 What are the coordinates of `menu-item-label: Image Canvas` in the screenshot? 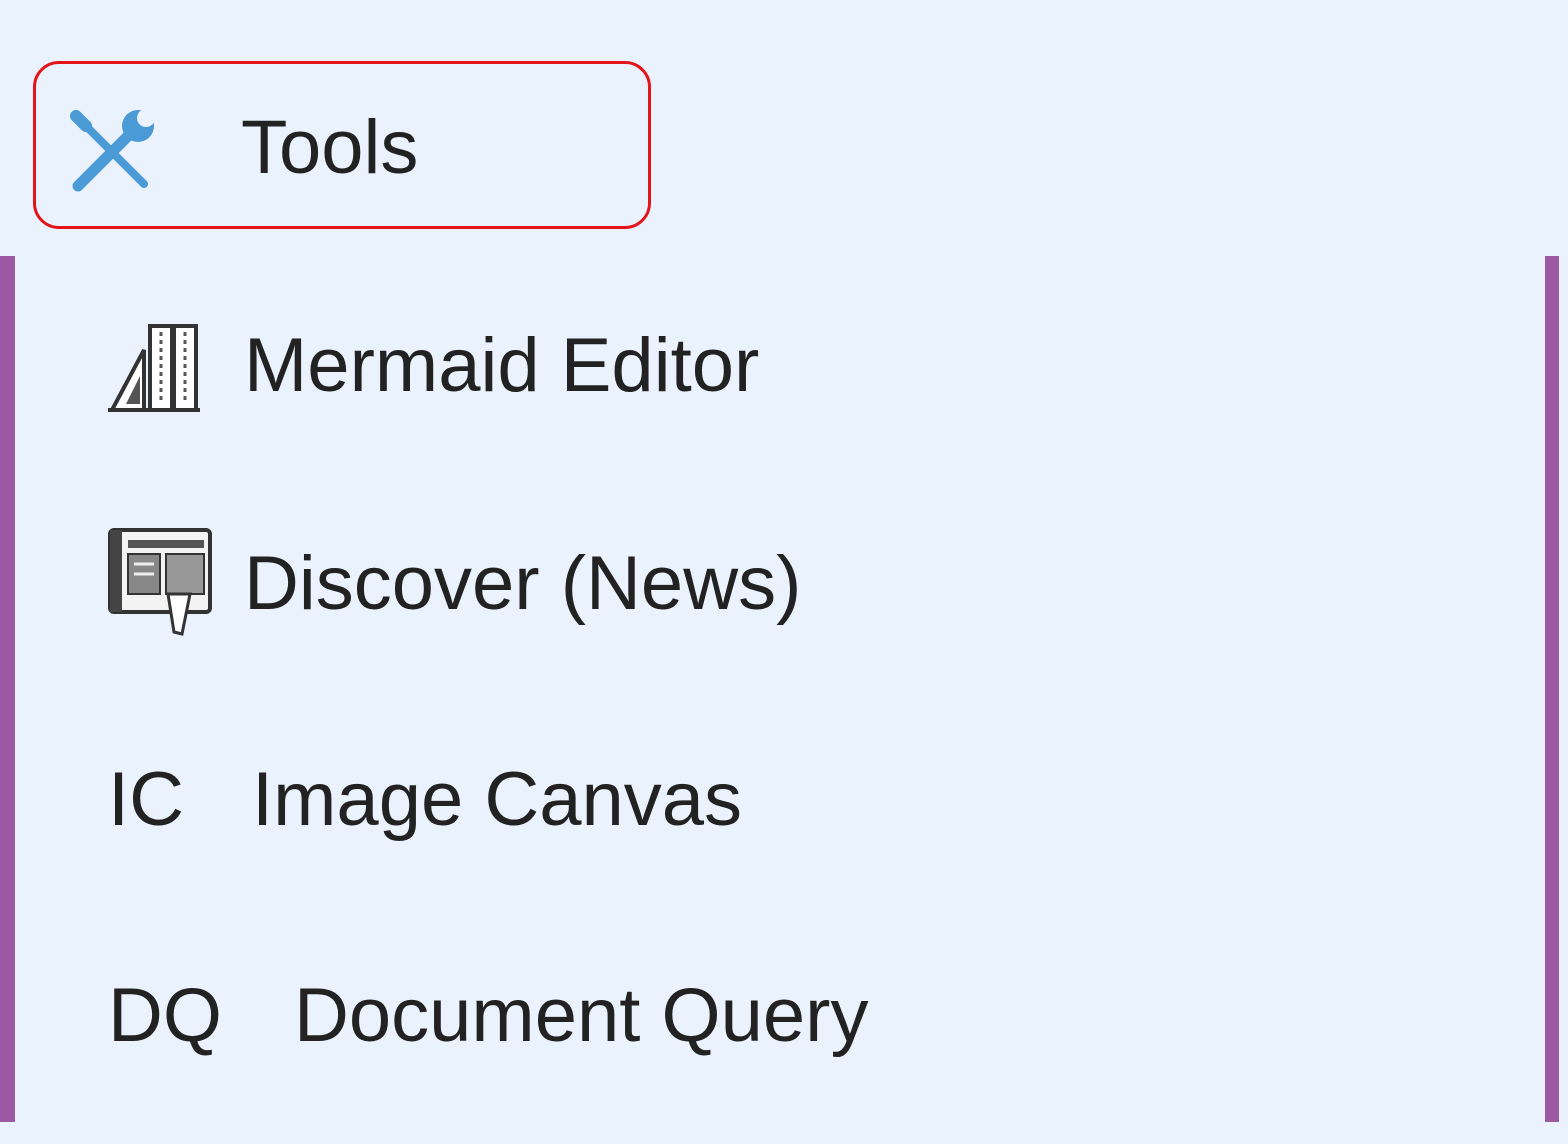 It's located at (497, 799).